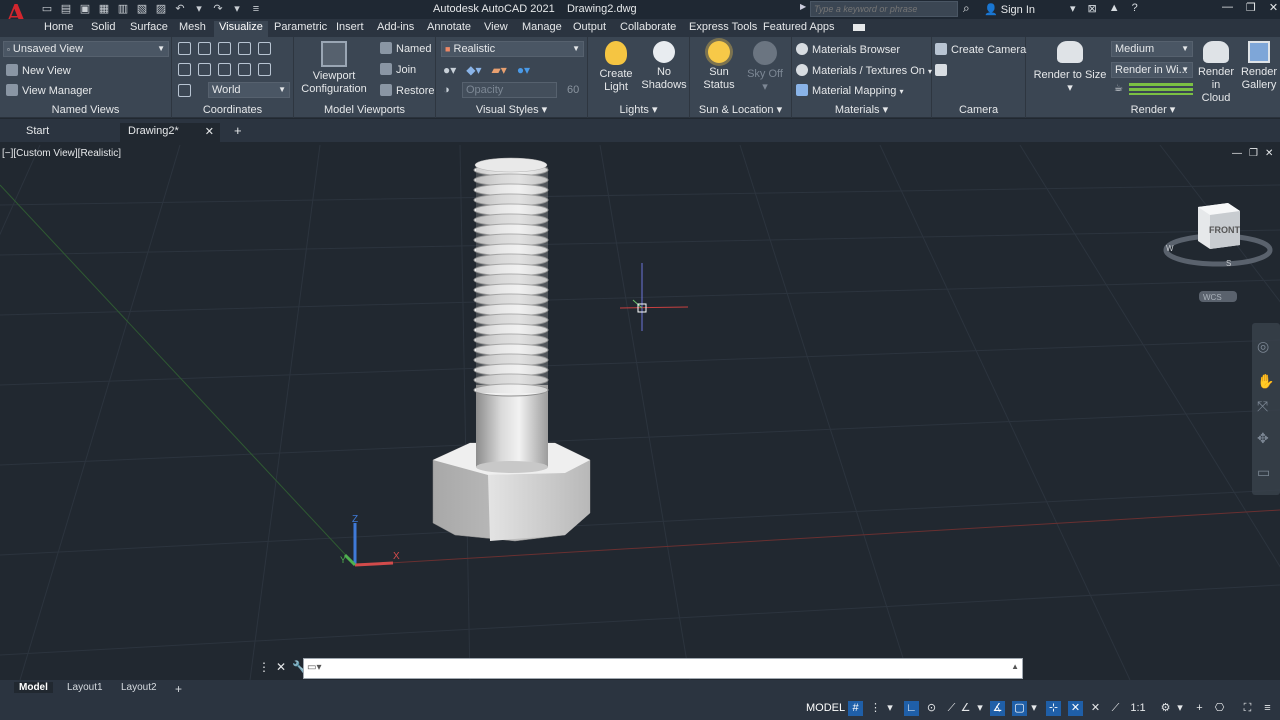  Describe the element at coordinates (723, 29) in the screenshot. I see `tab-express-tools: Express Tools` at that location.